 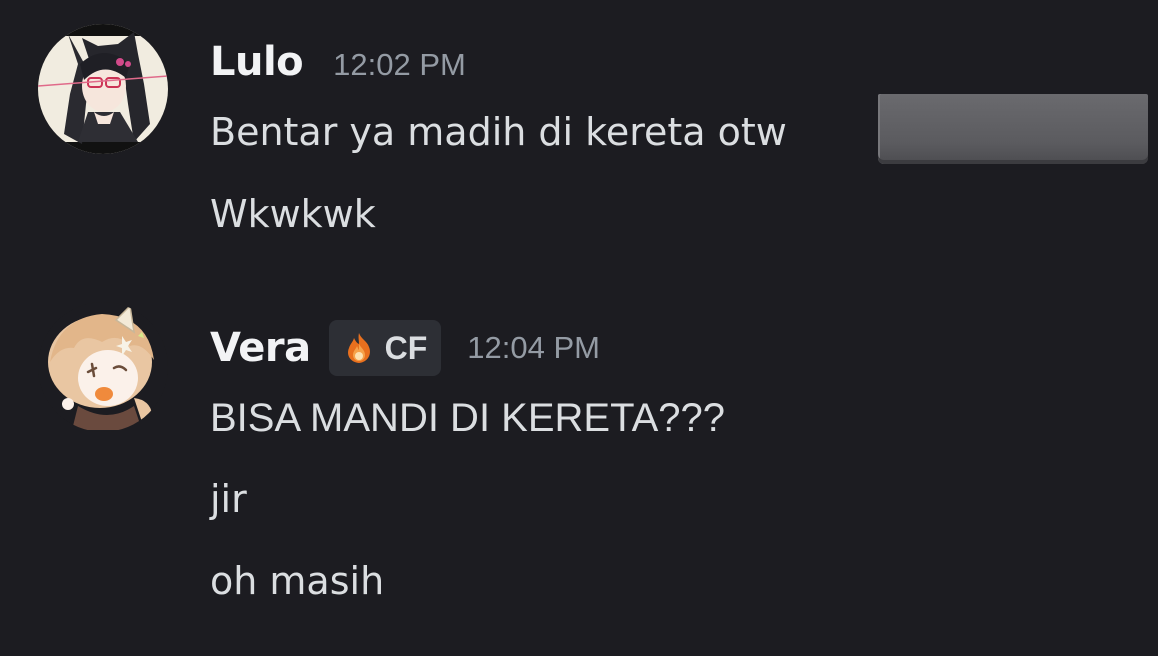 I want to click on avatar-lulo-image, so click(x=103, y=89).